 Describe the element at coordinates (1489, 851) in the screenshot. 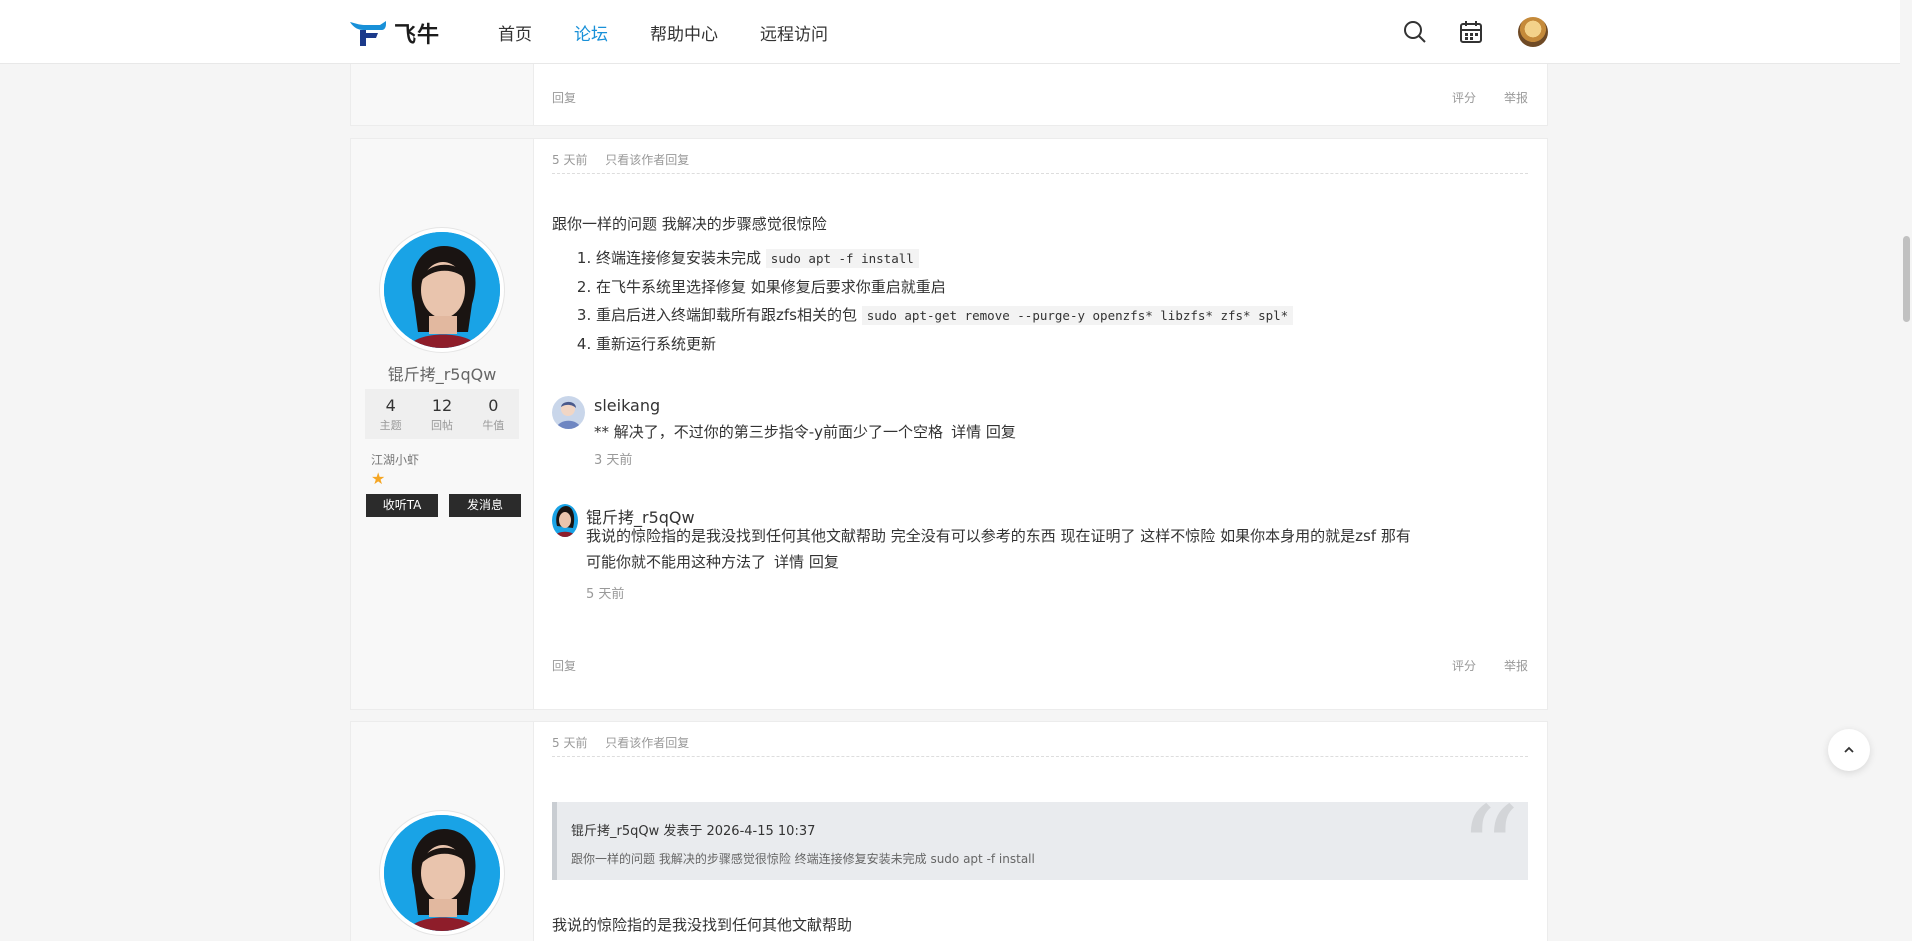

I see `quote-mark-icon: “` at that location.